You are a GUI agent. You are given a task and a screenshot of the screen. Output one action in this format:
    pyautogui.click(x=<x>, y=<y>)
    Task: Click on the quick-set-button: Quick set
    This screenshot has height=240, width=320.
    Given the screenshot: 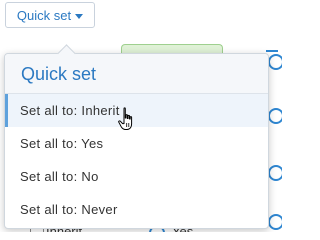 What is the action you would take?
    pyautogui.click(x=50, y=15)
    